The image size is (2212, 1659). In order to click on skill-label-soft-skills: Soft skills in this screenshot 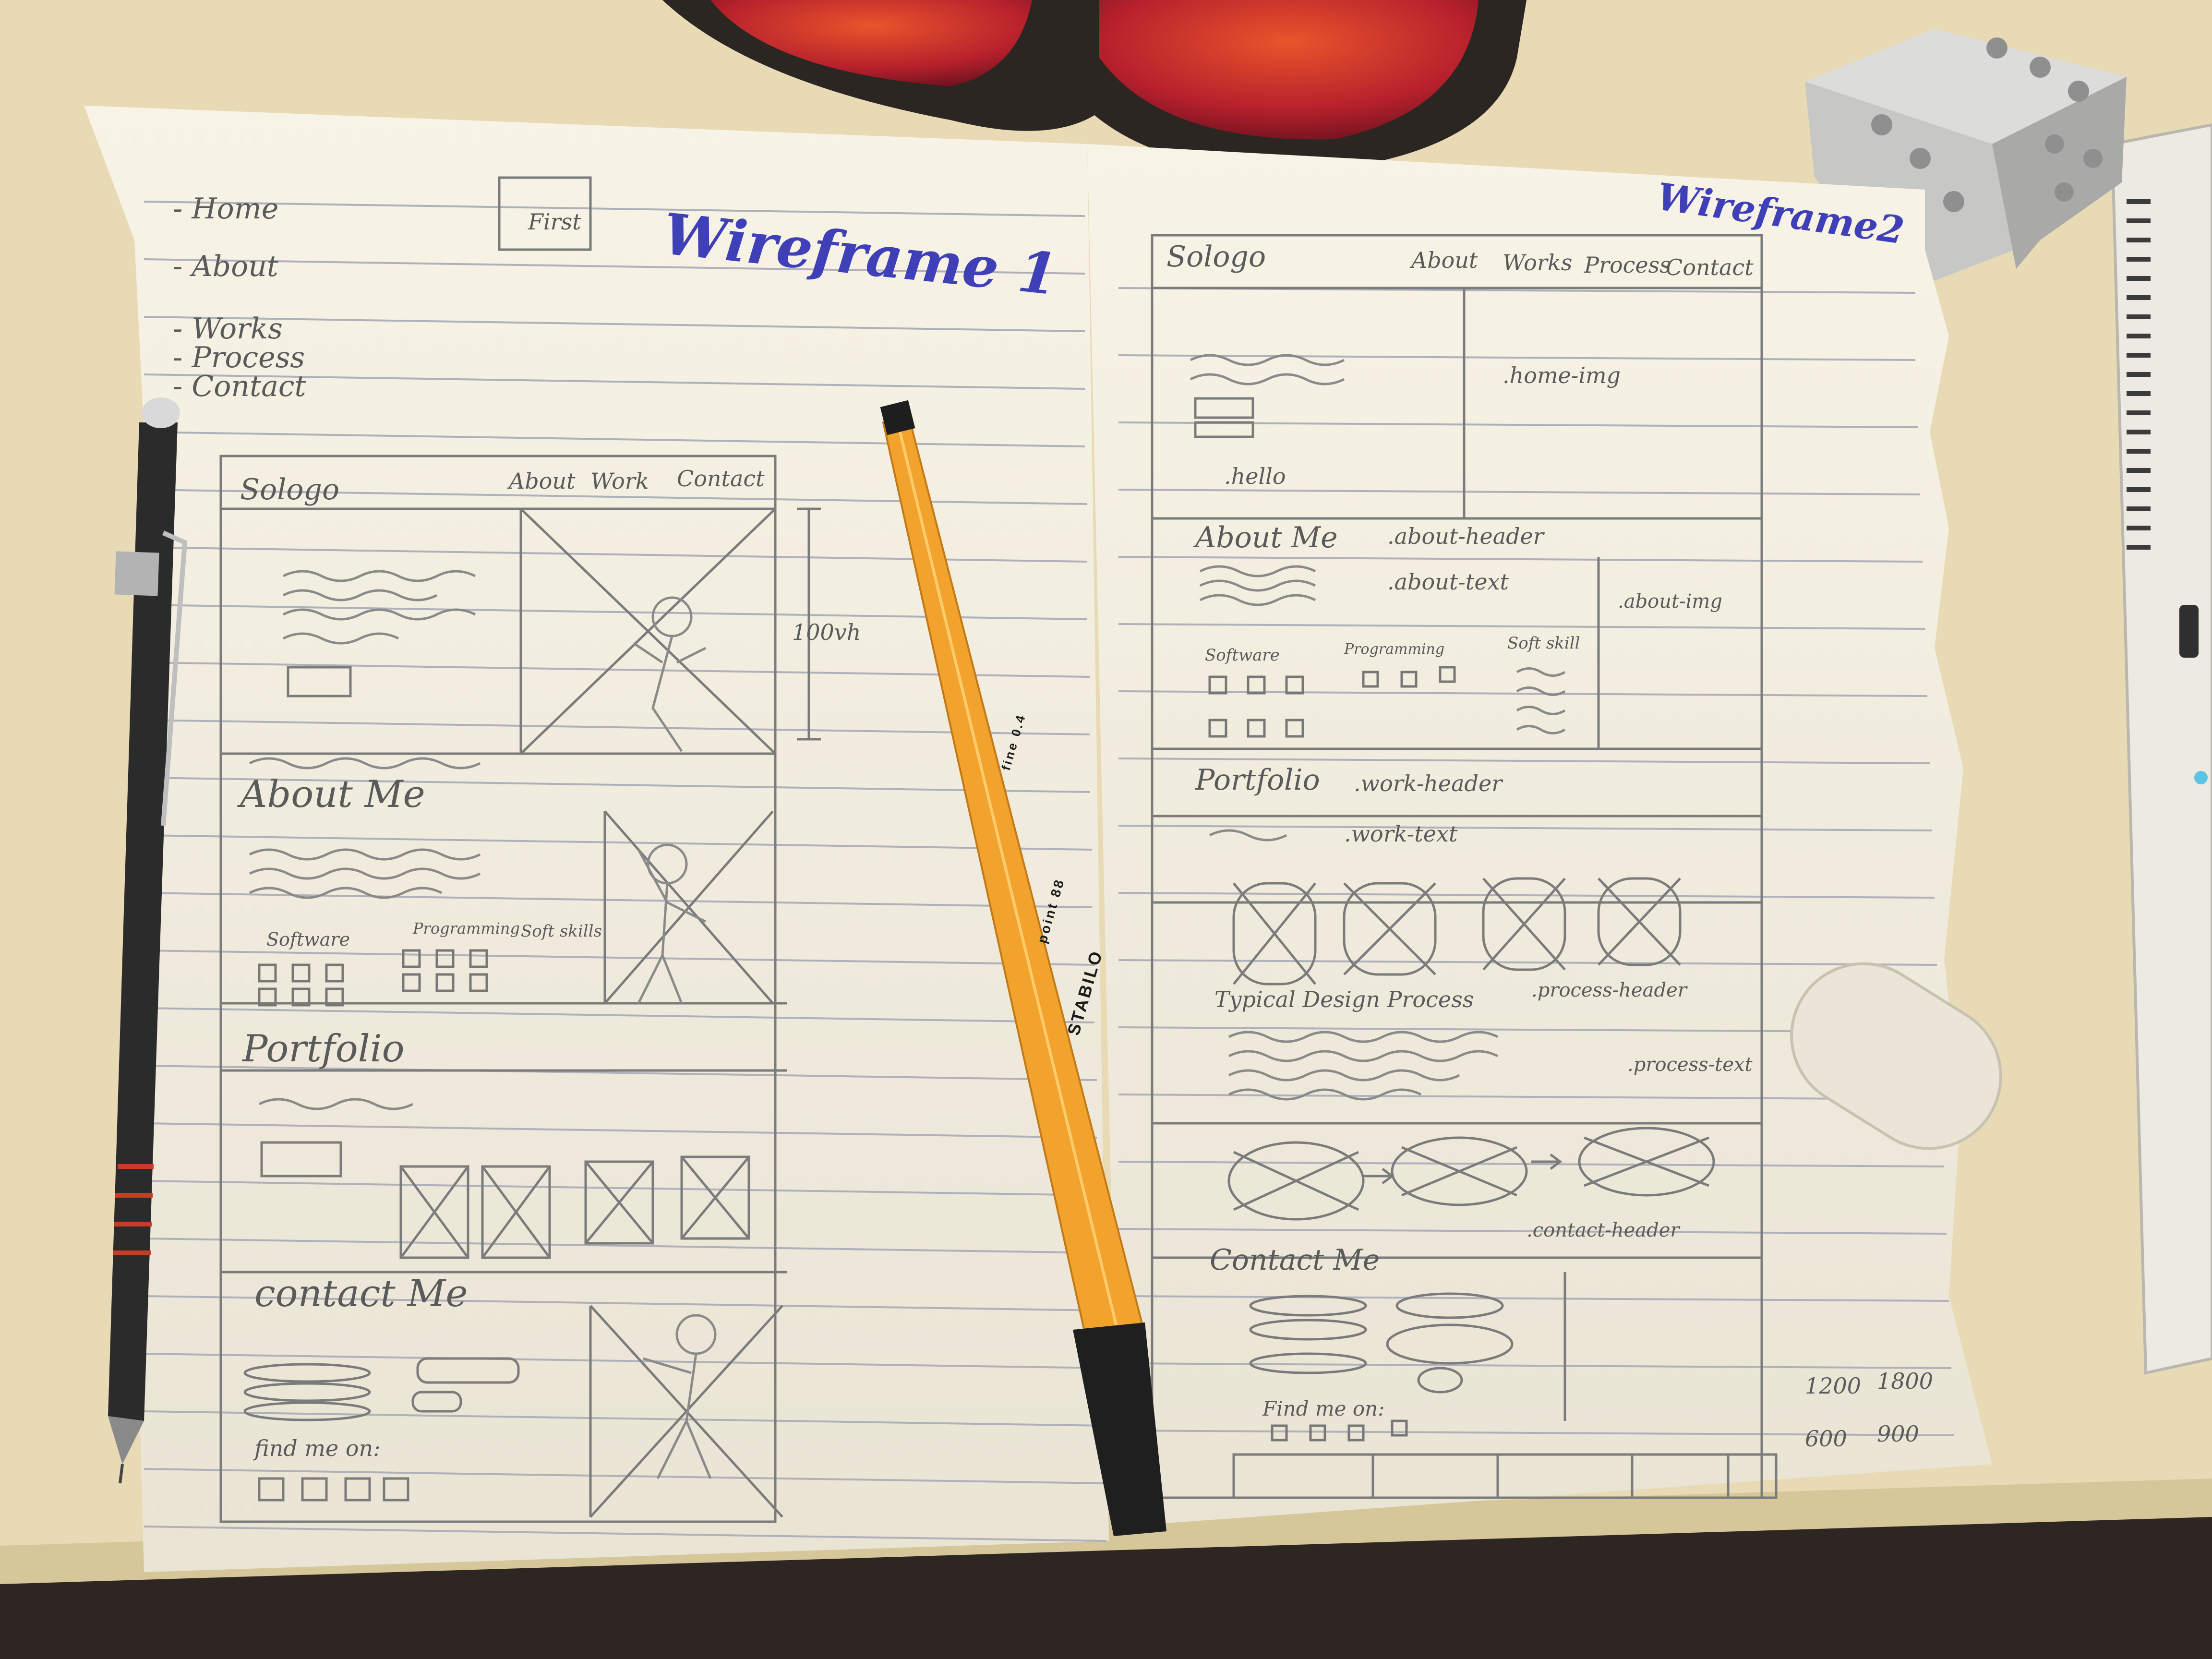, I will do `click(561, 931)`.